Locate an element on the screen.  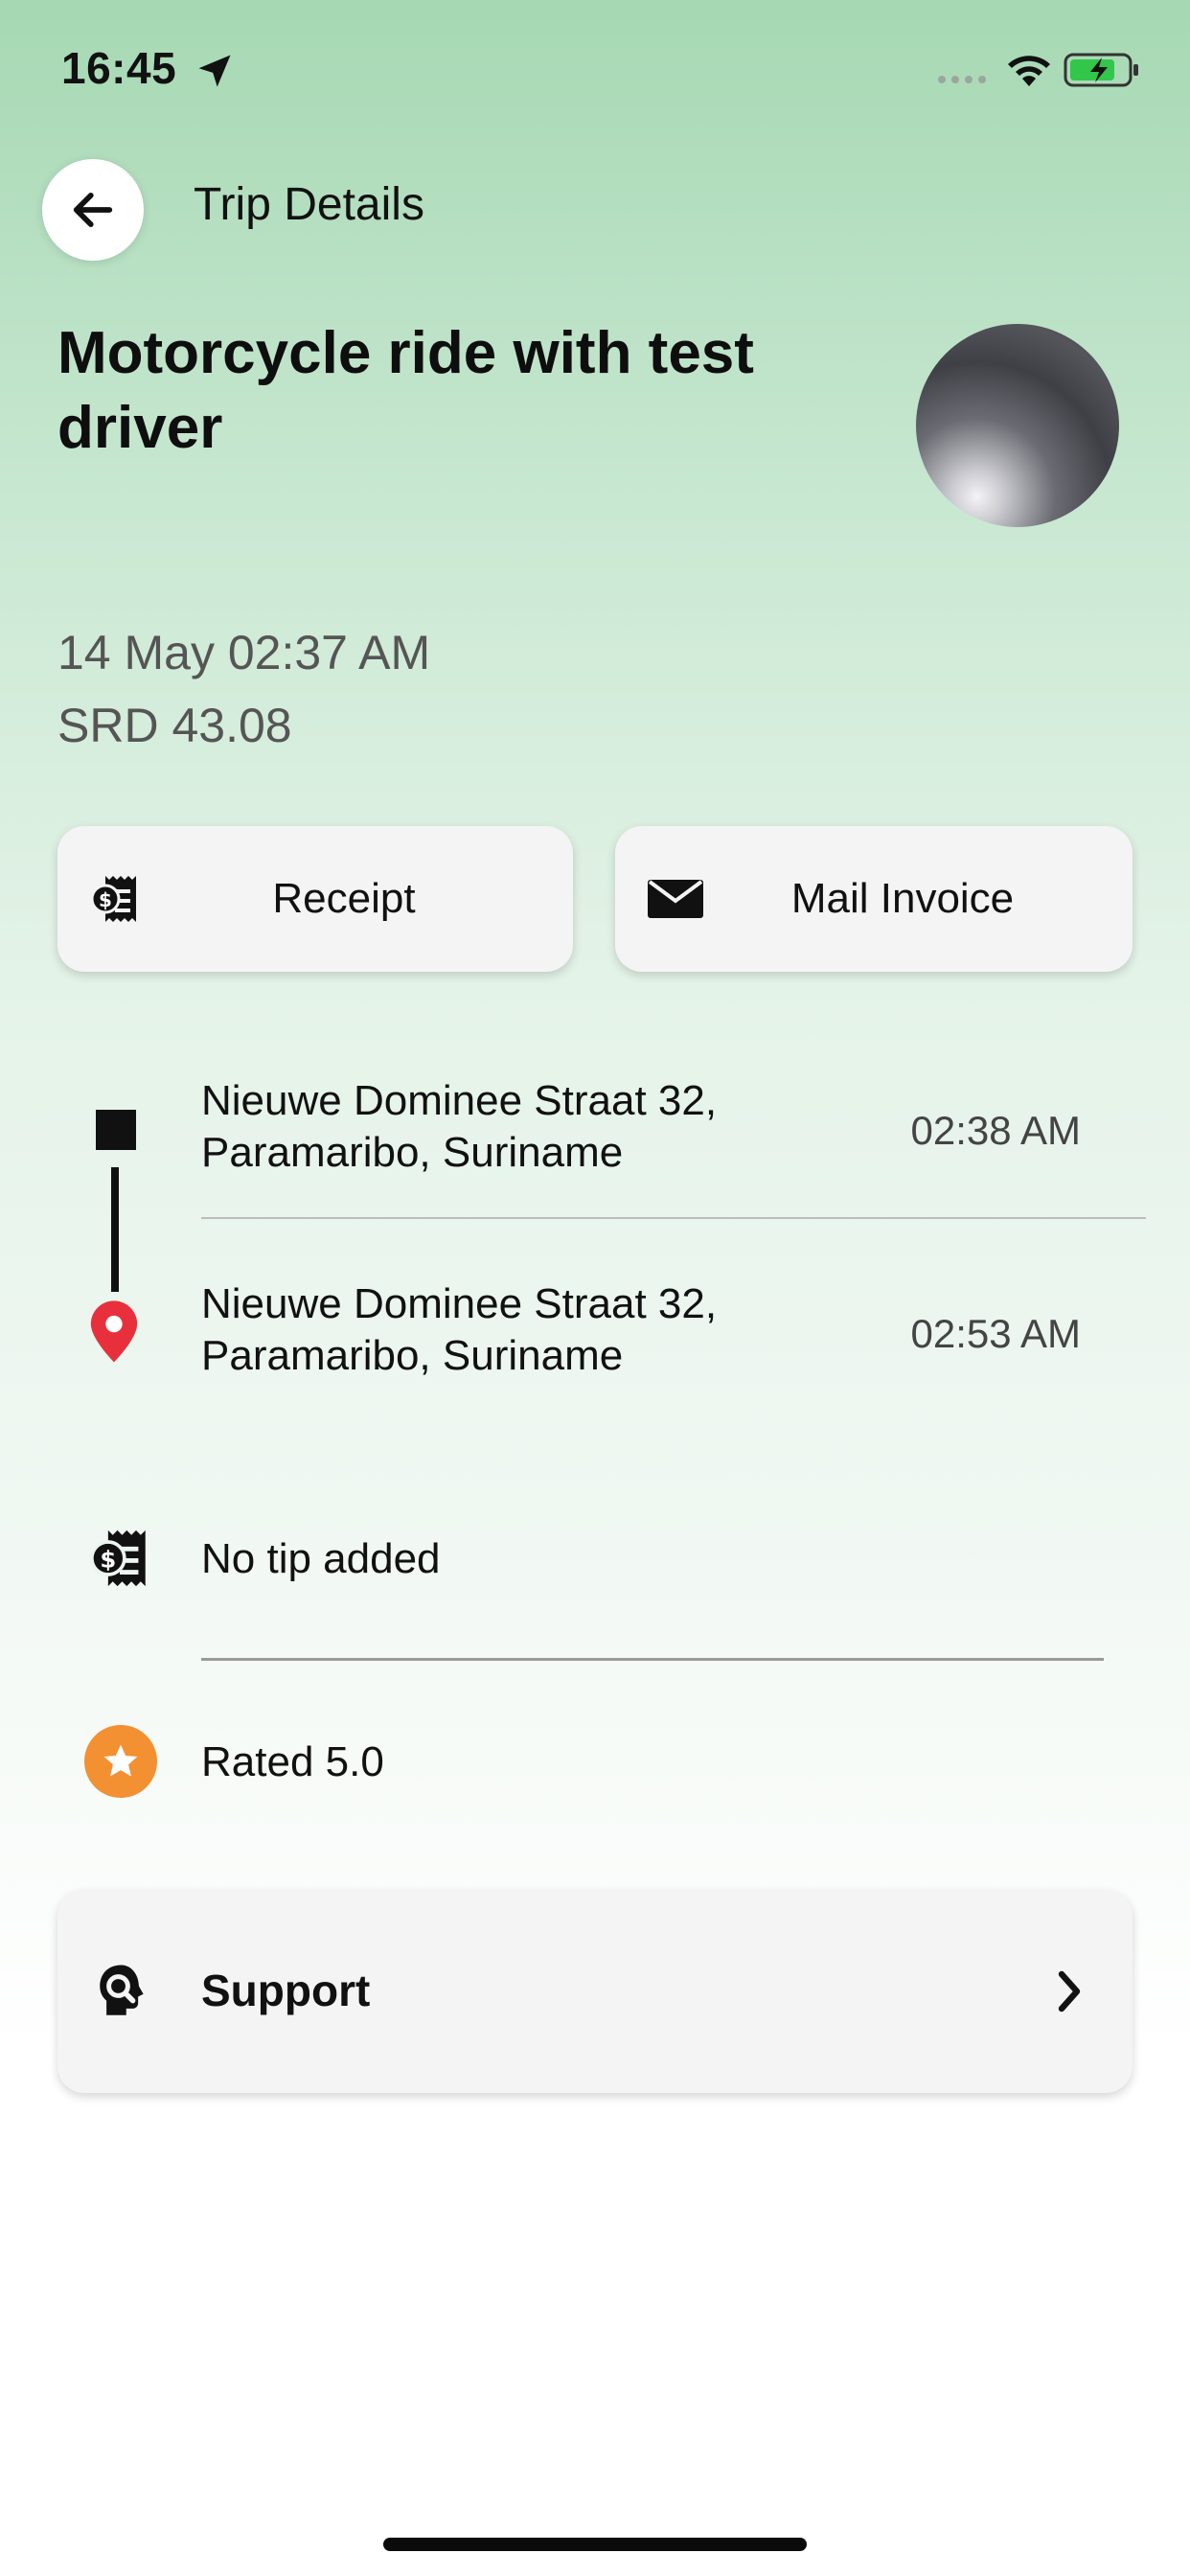
tip-status: No tip added is located at coordinates (321, 1558).